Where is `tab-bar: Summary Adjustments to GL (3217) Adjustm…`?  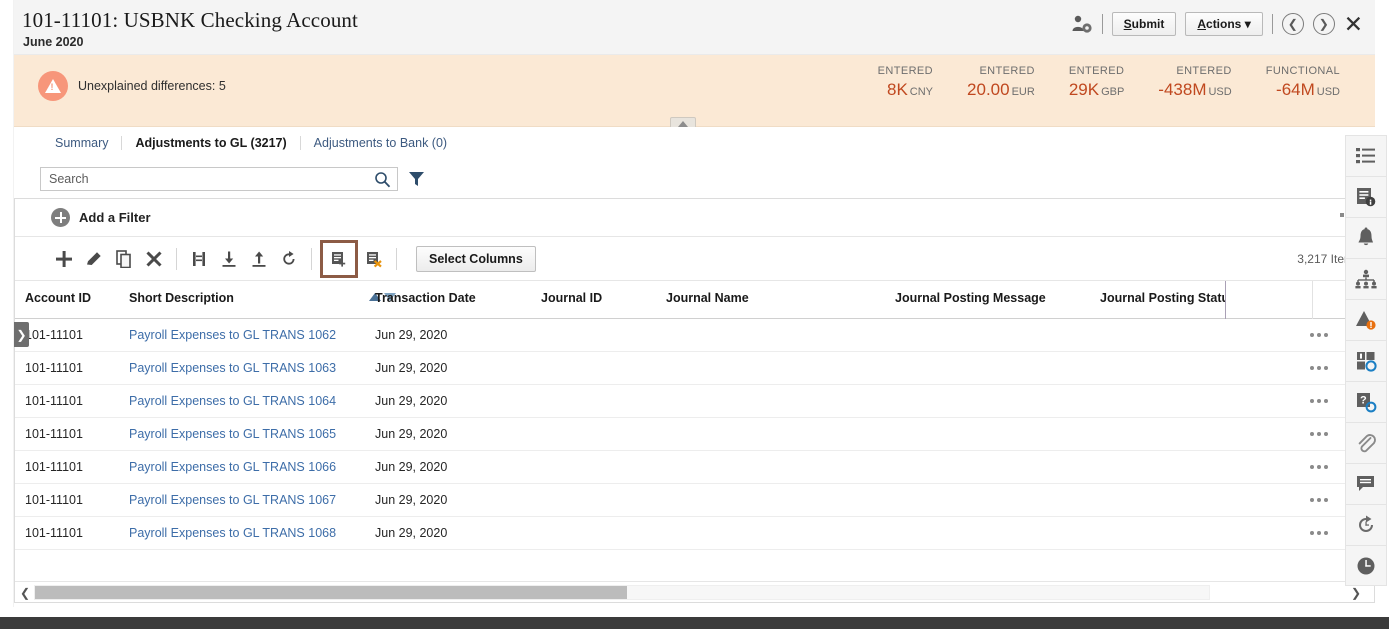
tab-bar: Summary Adjustments to GL (3217) Adjustm… is located at coordinates (694, 142).